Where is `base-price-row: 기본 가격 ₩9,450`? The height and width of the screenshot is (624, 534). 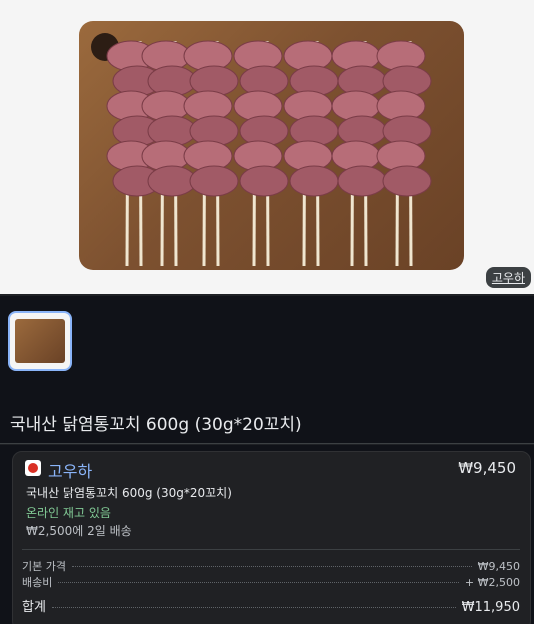
base-price-row: 기본 가격 ₩9,450 is located at coordinates (271, 566).